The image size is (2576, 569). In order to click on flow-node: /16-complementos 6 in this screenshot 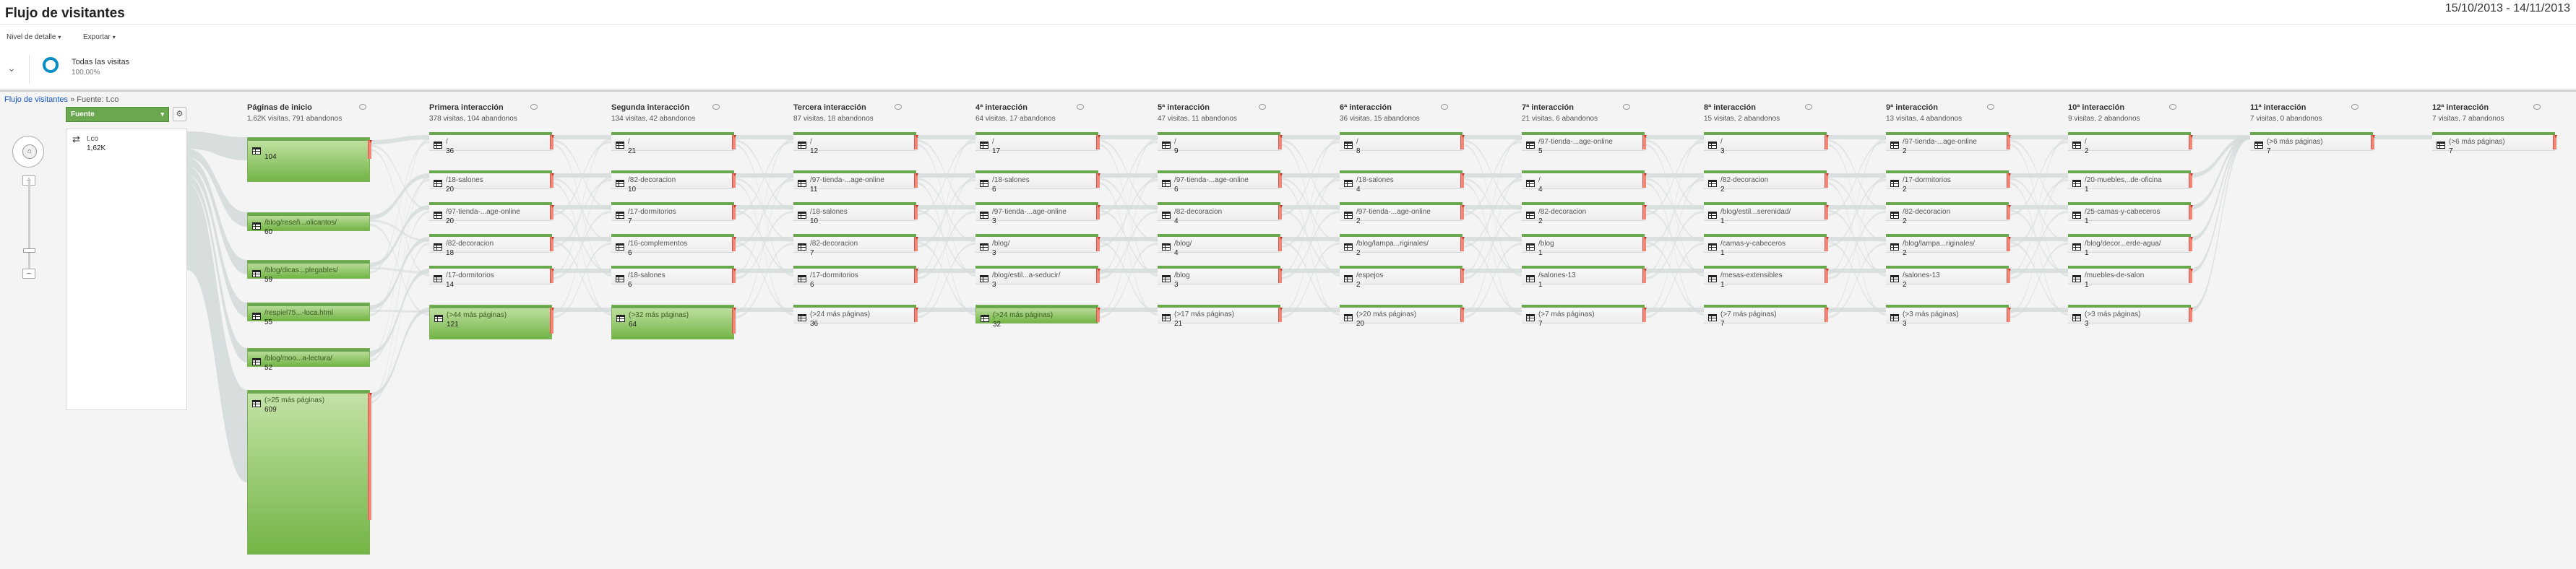, I will do `click(672, 245)`.